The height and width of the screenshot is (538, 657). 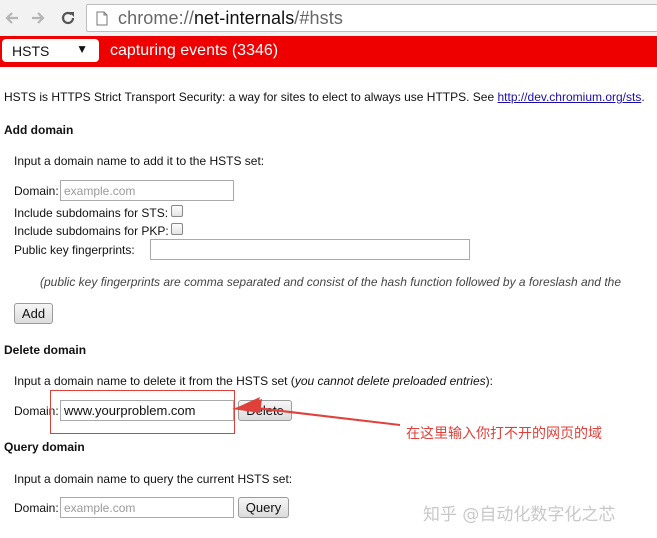 I want to click on annotation-arrow-icon, so click(x=316, y=411).